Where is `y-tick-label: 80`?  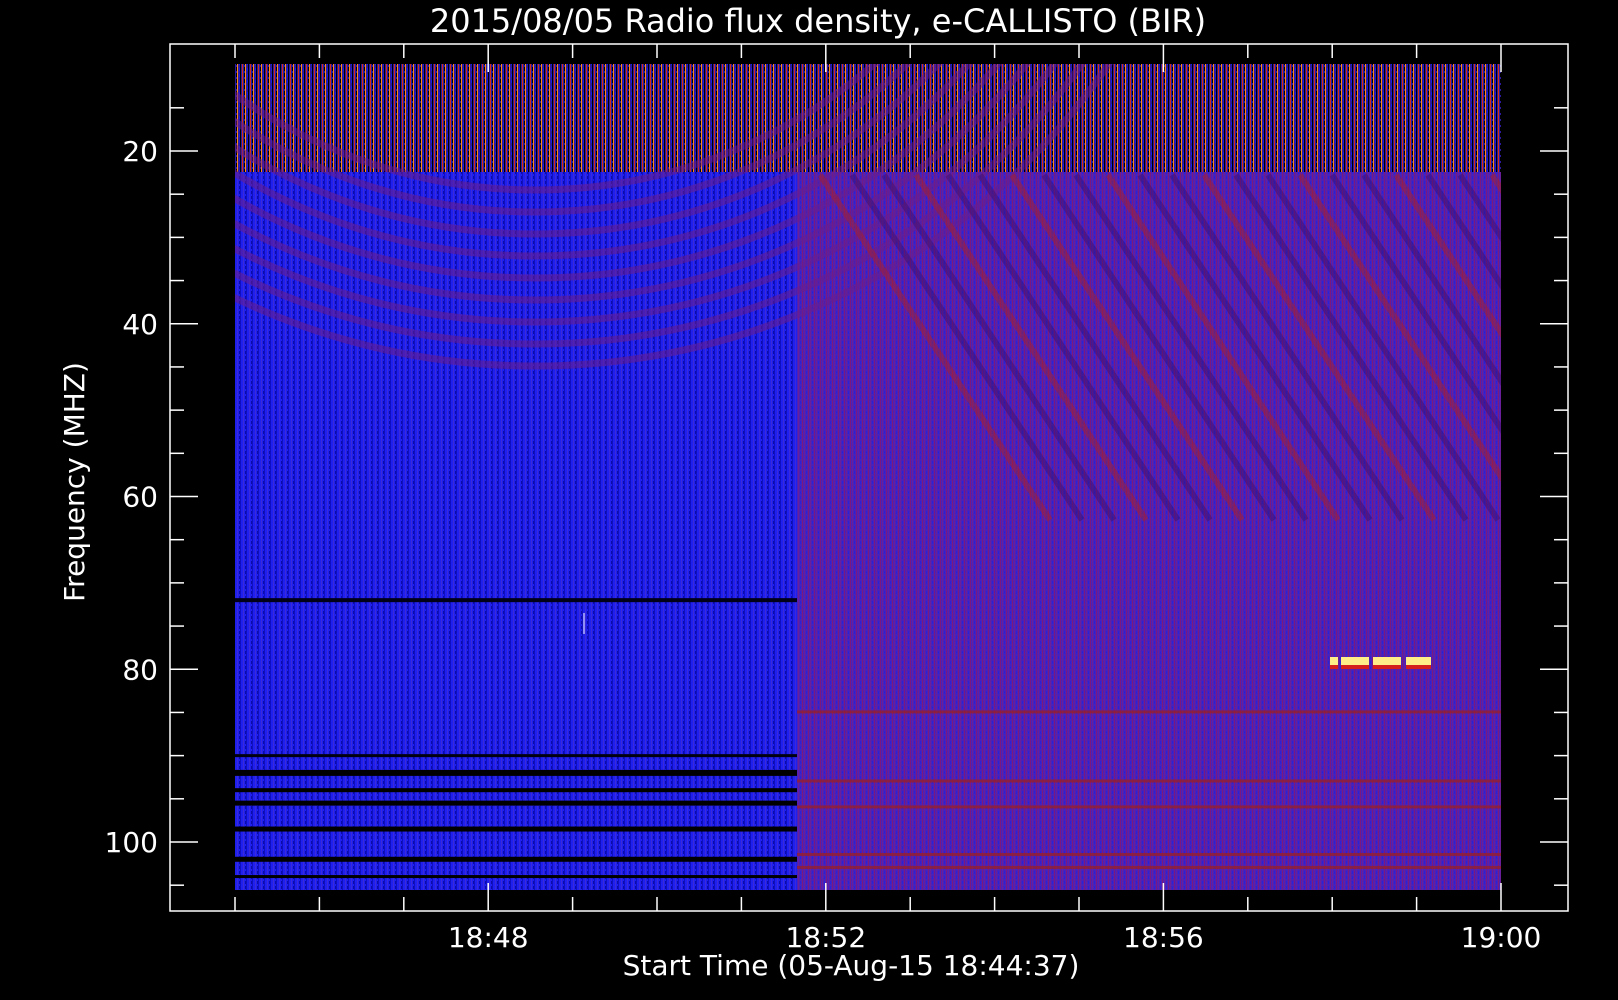 y-tick-label: 80 is located at coordinates (140, 669).